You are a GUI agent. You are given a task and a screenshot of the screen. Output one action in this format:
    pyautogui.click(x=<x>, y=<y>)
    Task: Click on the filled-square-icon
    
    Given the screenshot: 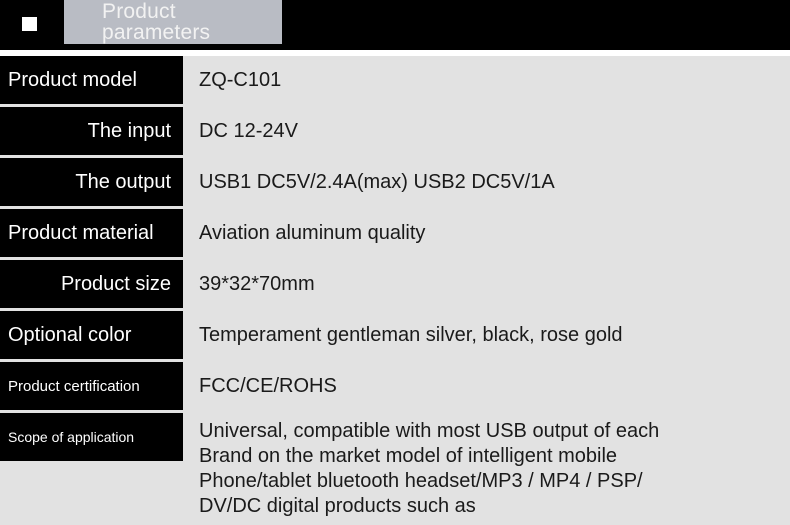 What is the action you would take?
    pyautogui.click(x=29, y=24)
    